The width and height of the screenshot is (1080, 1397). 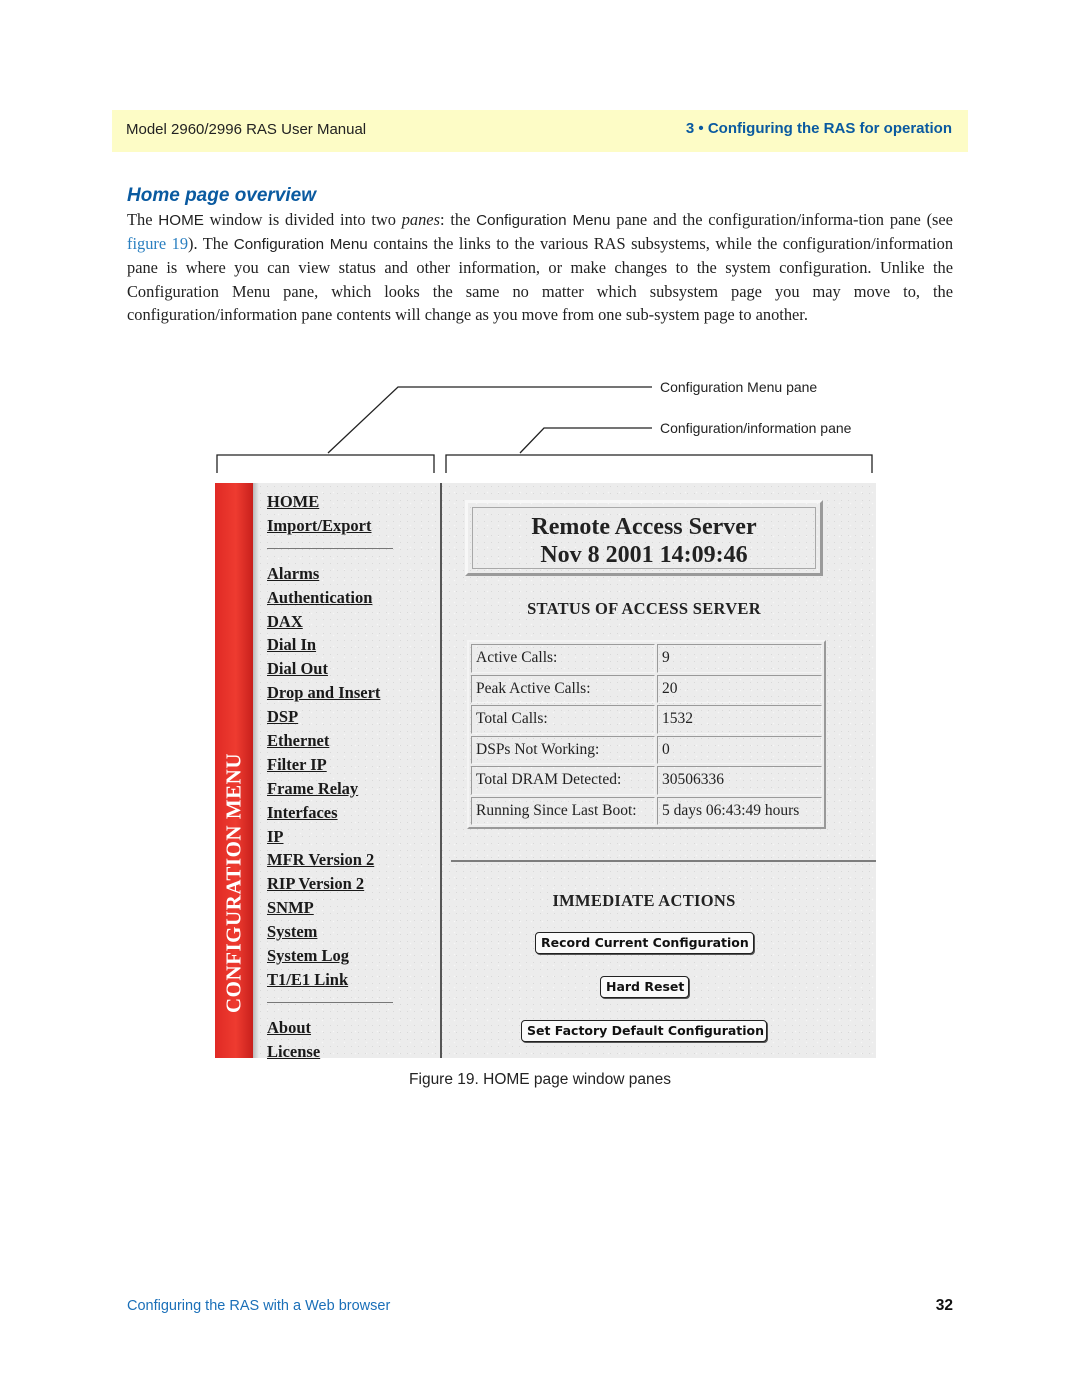 I want to click on server-name: Remote Access Server, so click(x=644, y=527).